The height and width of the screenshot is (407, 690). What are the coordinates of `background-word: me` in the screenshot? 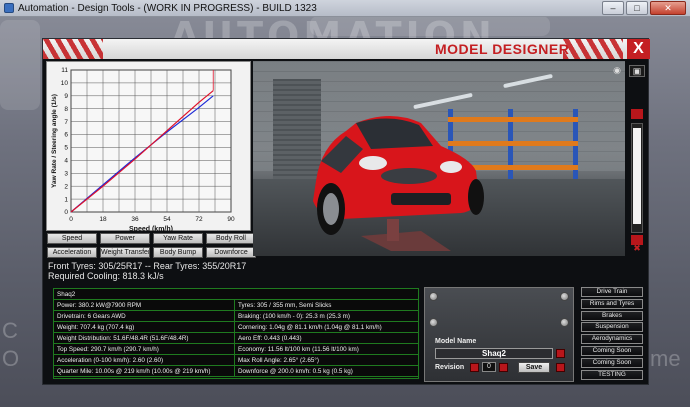 It's located at (665, 358).